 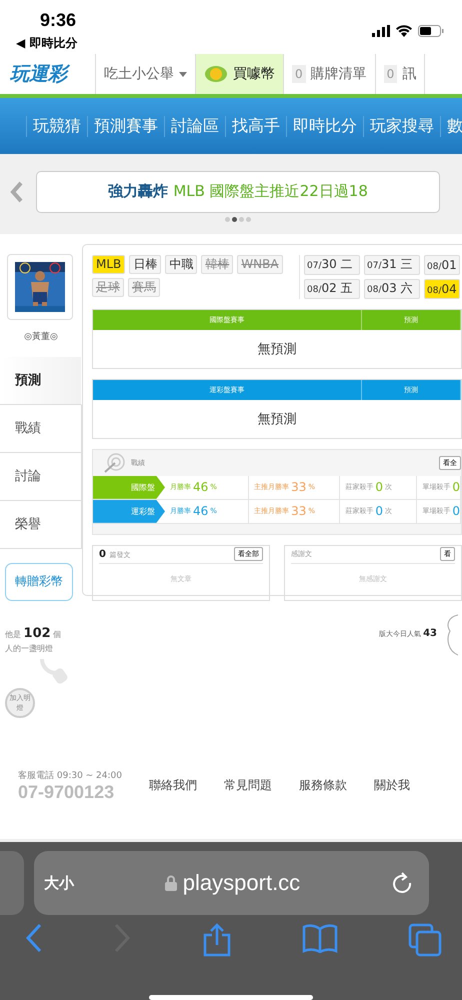 What do you see at coordinates (173, 785) in the screenshot?
I see `footer-link: 聯絡我們` at bounding box center [173, 785].